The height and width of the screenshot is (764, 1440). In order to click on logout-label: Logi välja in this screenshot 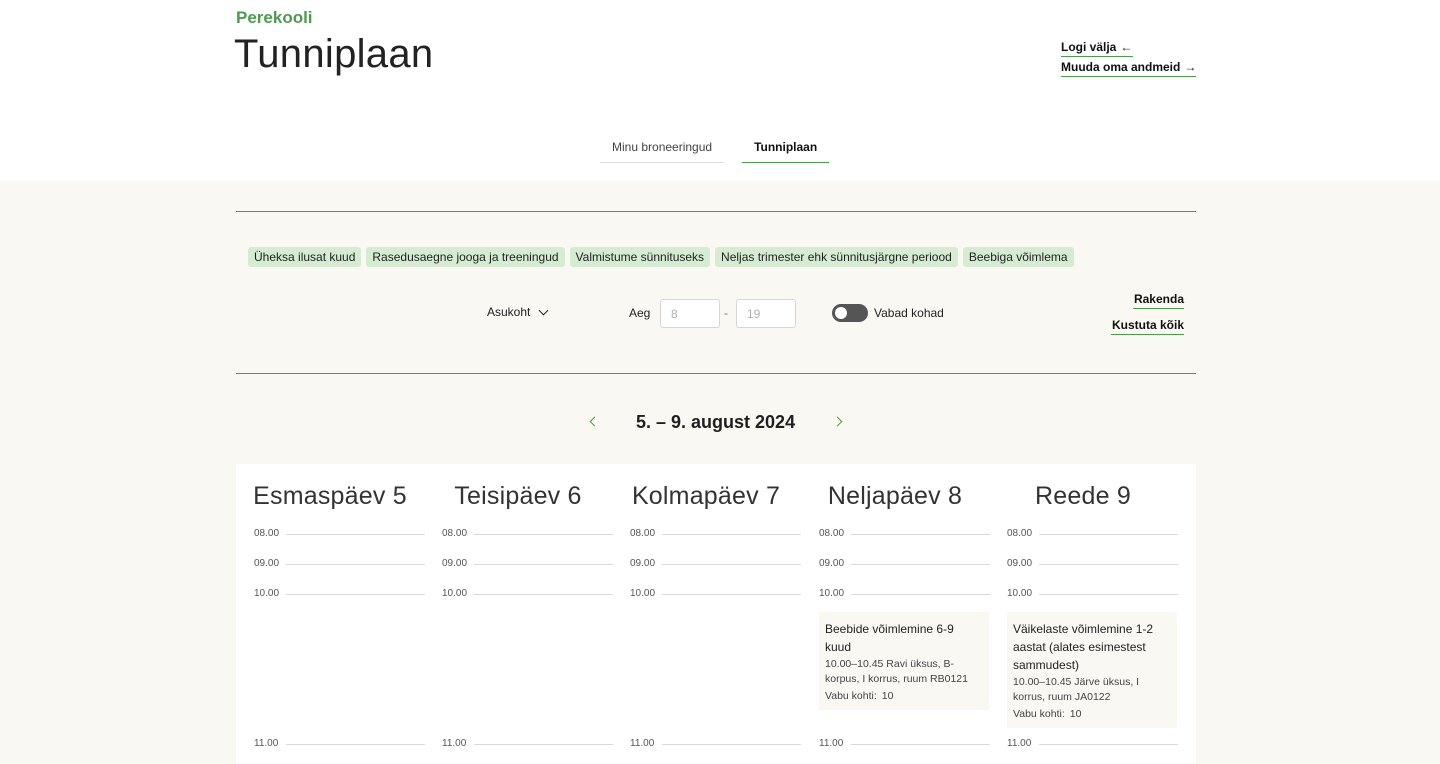, I will do `click(1089, 47)`.